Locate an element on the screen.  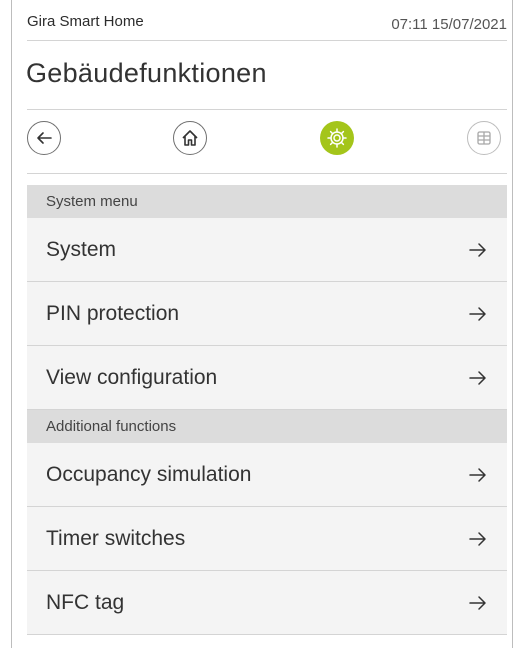
menu-item-pin-protection: PIN protection is located at coordinates (267, 314).